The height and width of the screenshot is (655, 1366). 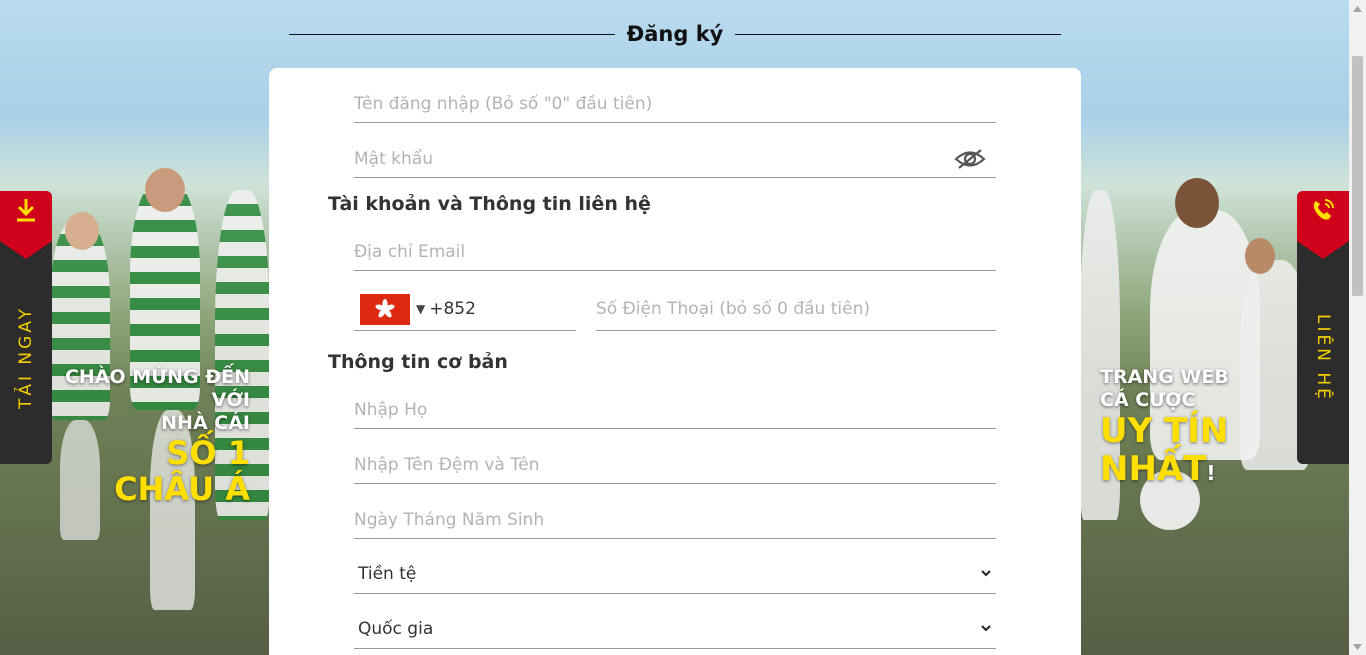 I want to click on phone-input, so click(x=796, y=309).